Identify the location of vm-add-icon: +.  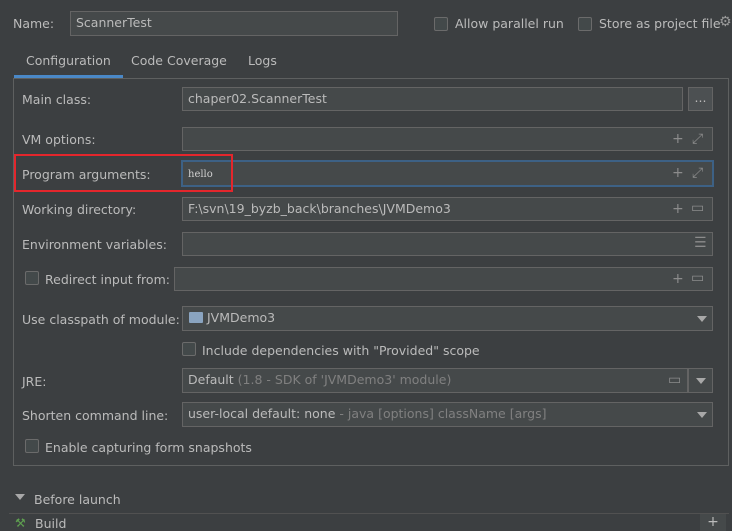
(678, 139).